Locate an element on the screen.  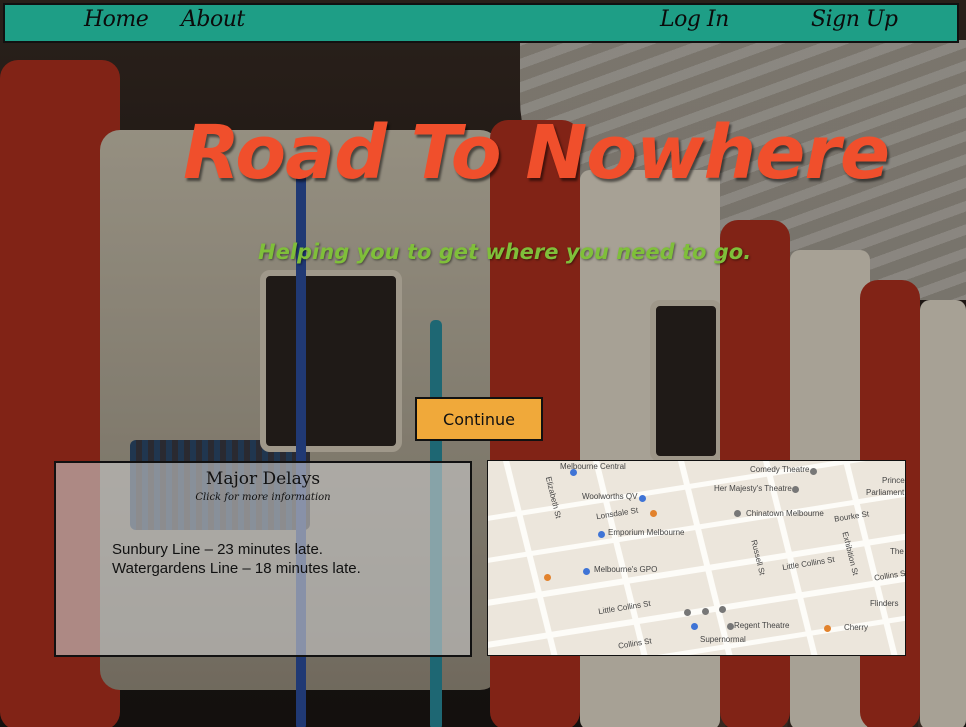
map-label: Woolworths QV is located at coordinates (610, 496).